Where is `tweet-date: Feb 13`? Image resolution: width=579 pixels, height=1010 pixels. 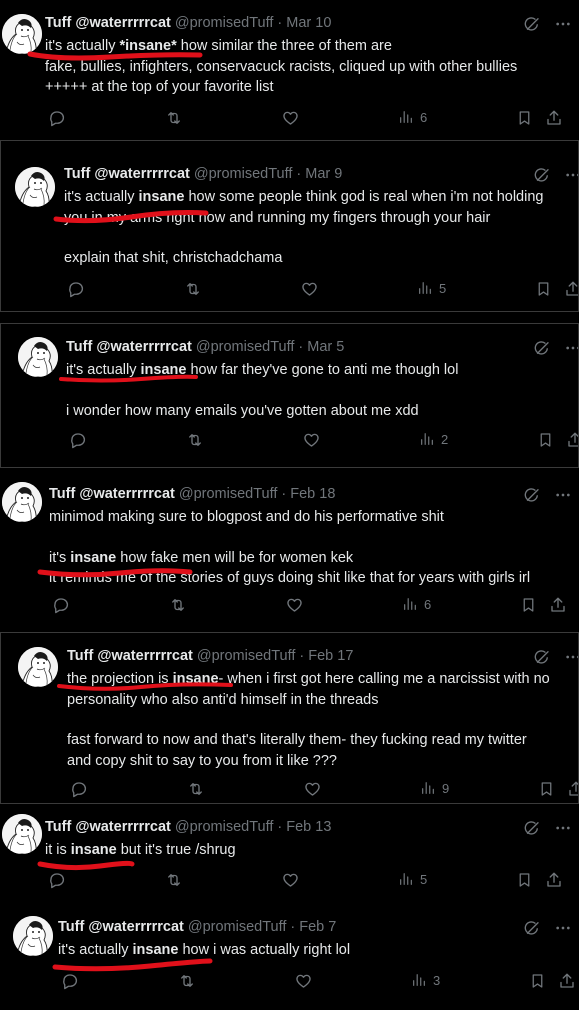
tweet-date: Feb 13 is located at coordinates (308, 827).